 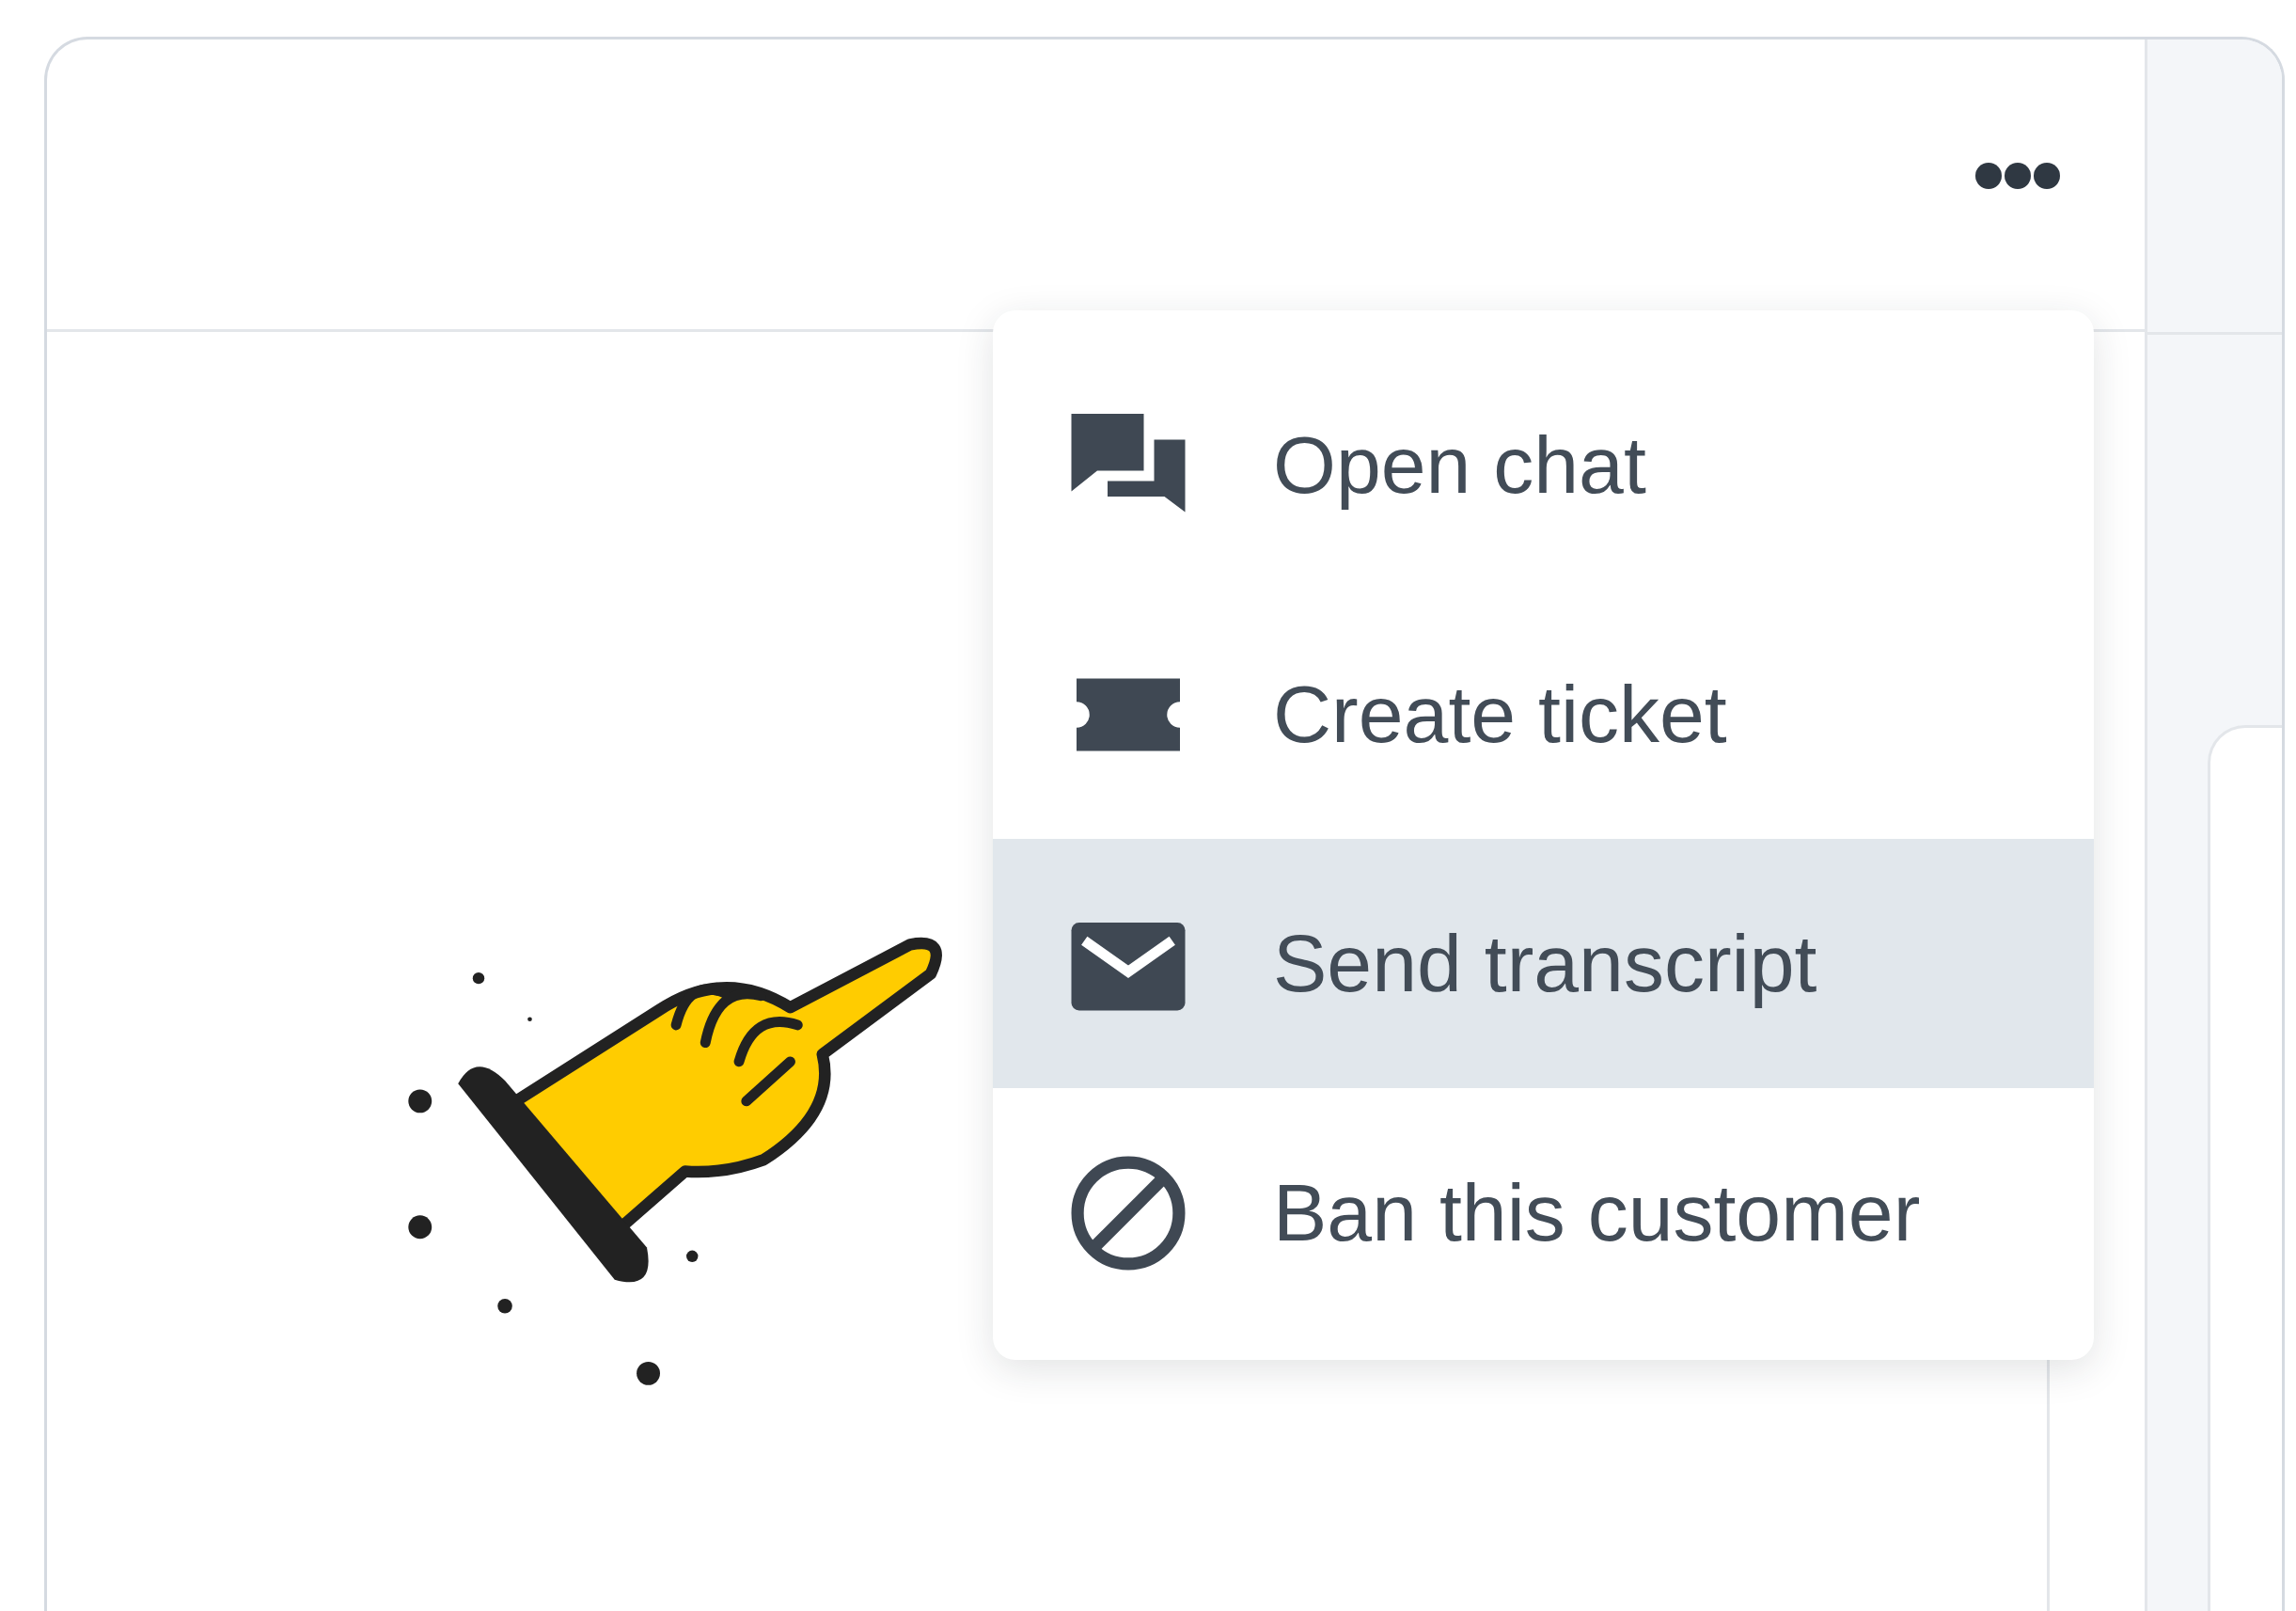 What do you see at coordinates (1544, 1212) in the screenshot?
I see `menu-item: Ban this customer` at bounding box center [1544, 1212].